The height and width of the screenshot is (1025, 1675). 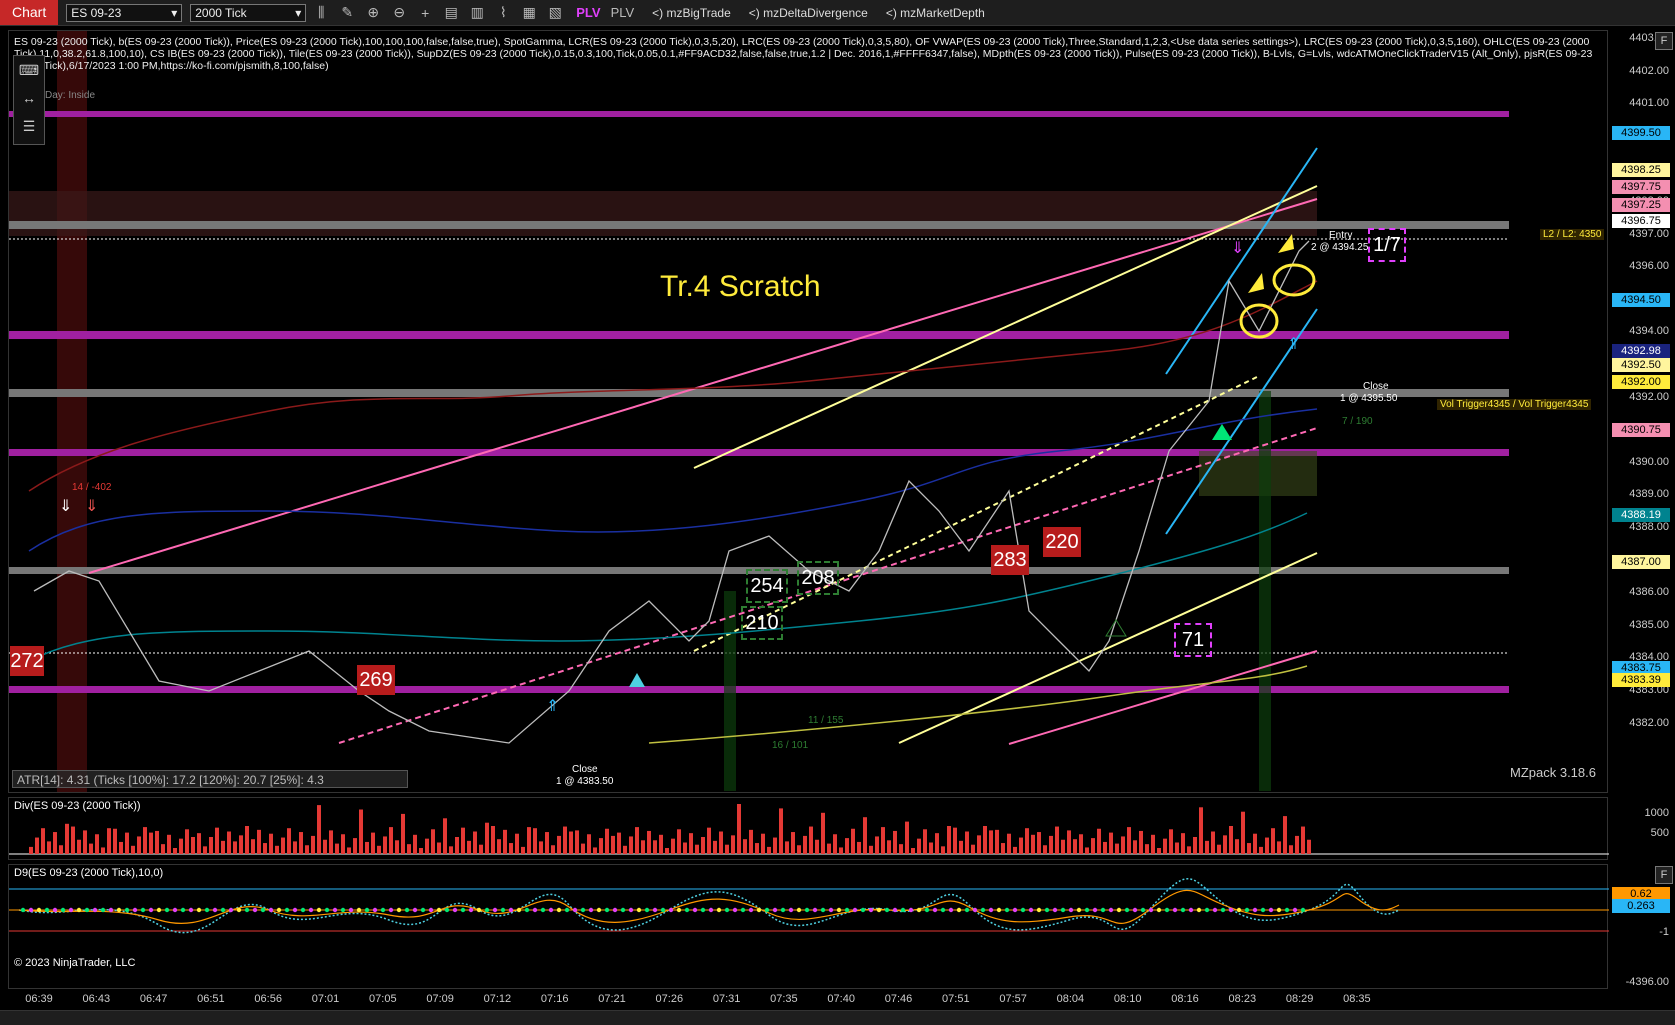 I want to click on properties-icon: ▤, so click(x=451, y=12).